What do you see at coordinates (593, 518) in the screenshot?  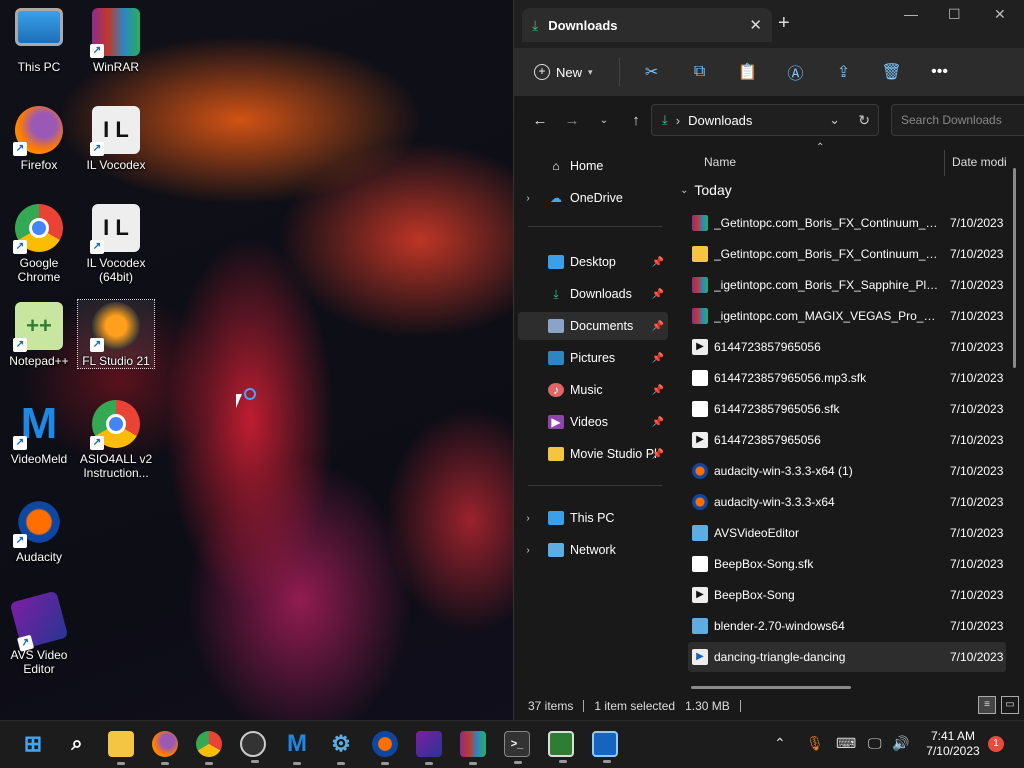 I see `nav-item-this-pc: › This PC` at bounding box center [593, 518].